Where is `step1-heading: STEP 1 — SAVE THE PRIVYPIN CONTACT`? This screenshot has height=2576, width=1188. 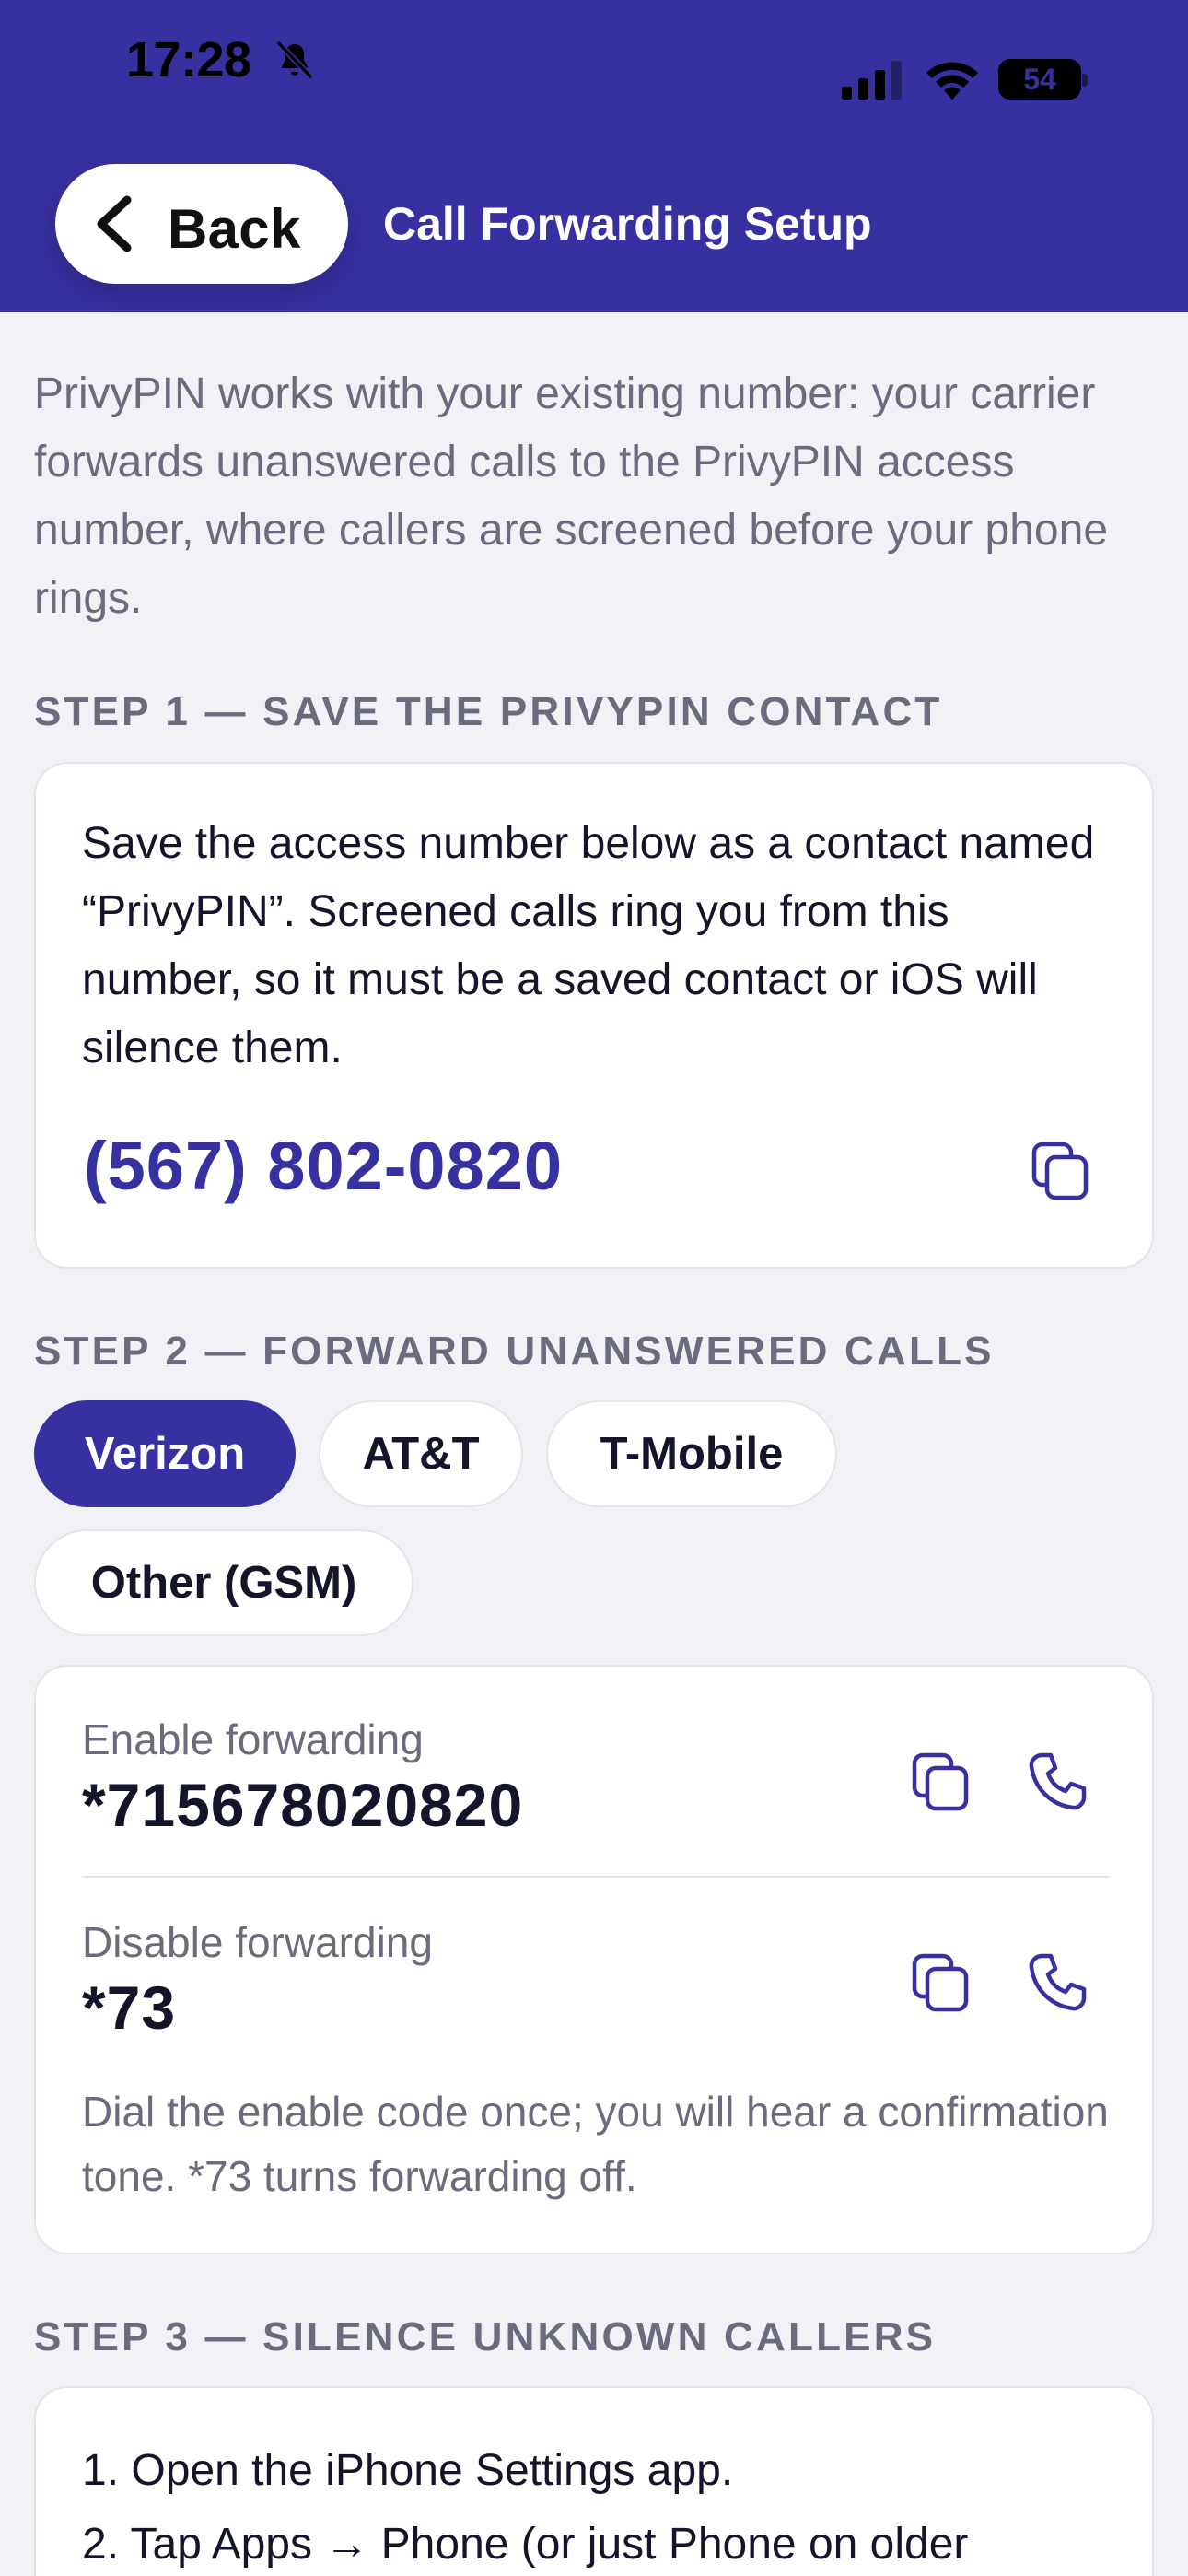 step1-heading: STEP 1 — SAVE THE PRIVYPIN CONTACT is located at coordinates (488, 711).